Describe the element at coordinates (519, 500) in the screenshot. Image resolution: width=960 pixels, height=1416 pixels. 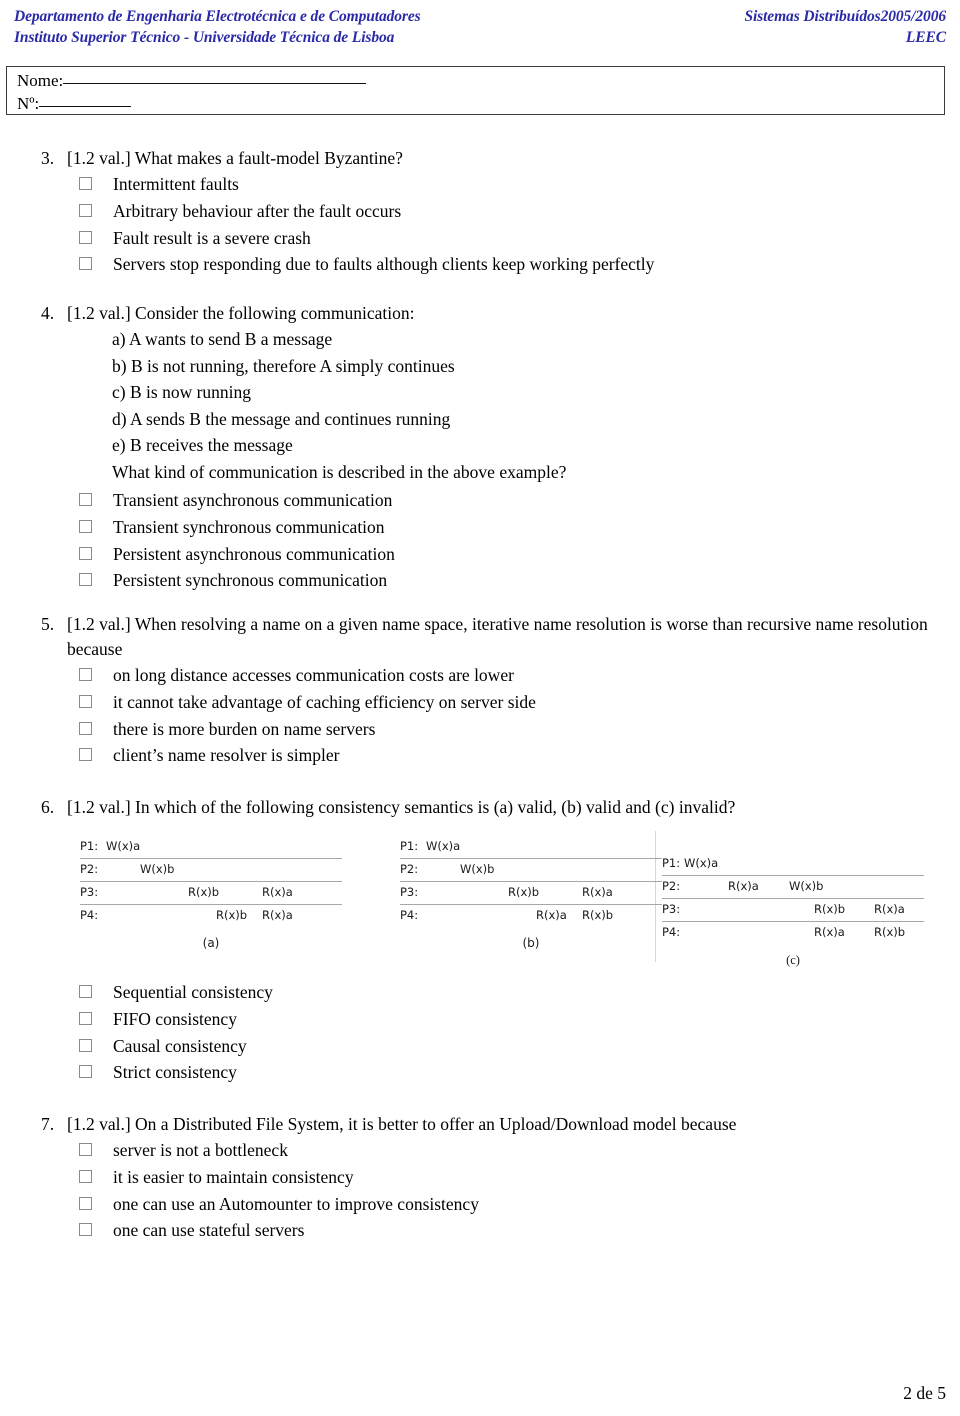
I see `option-row: Transient asynchronous communication` at that location.